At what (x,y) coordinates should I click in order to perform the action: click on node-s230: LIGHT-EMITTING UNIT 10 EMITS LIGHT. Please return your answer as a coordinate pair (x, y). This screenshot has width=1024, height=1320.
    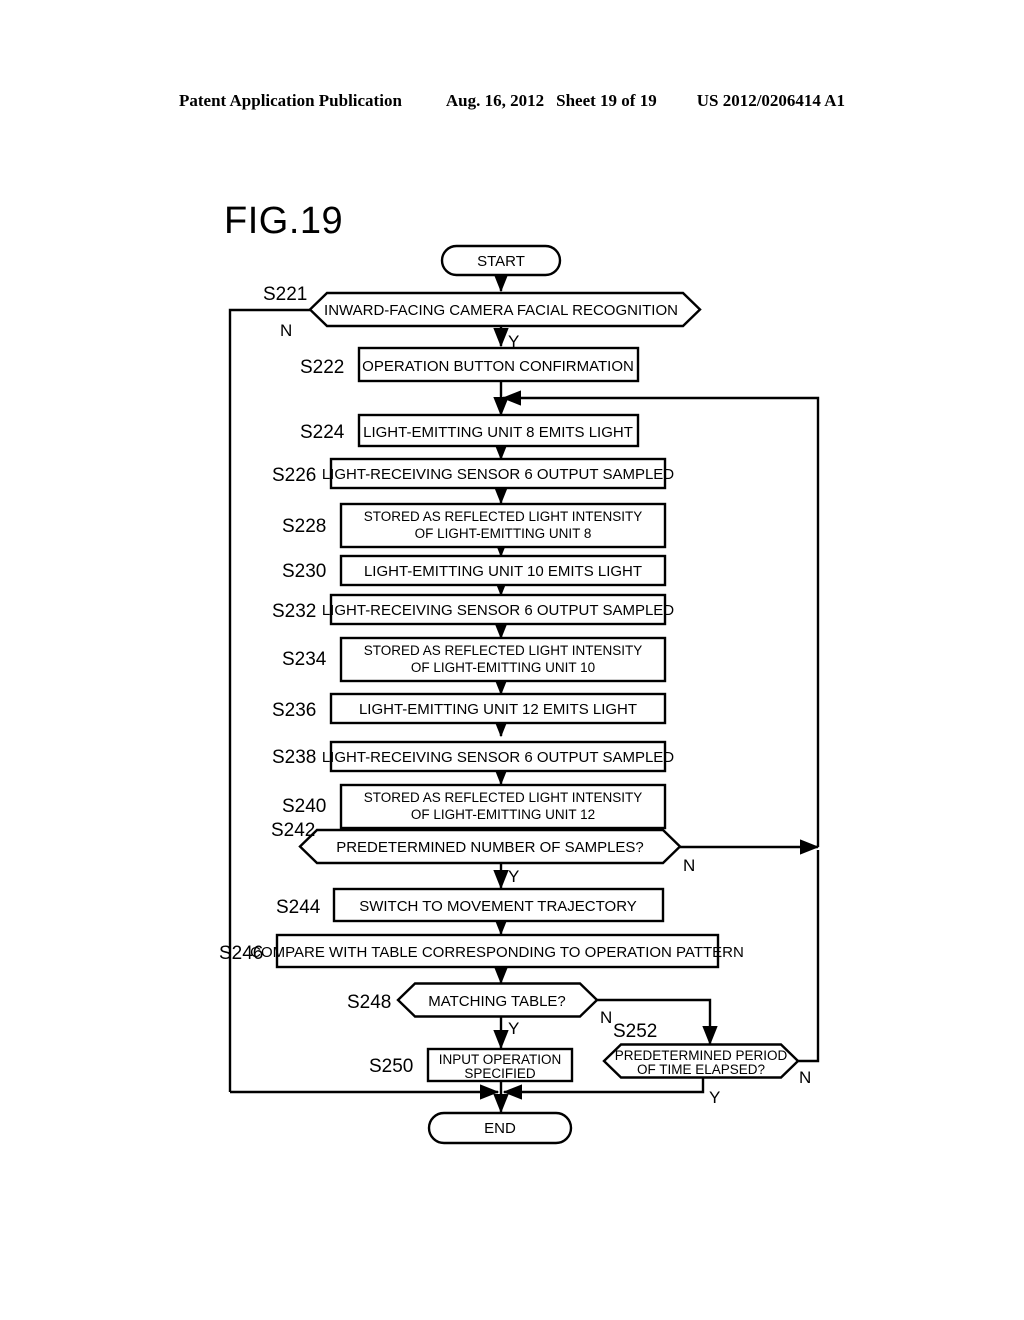
    Looking at the image, I should click on (503, 570).